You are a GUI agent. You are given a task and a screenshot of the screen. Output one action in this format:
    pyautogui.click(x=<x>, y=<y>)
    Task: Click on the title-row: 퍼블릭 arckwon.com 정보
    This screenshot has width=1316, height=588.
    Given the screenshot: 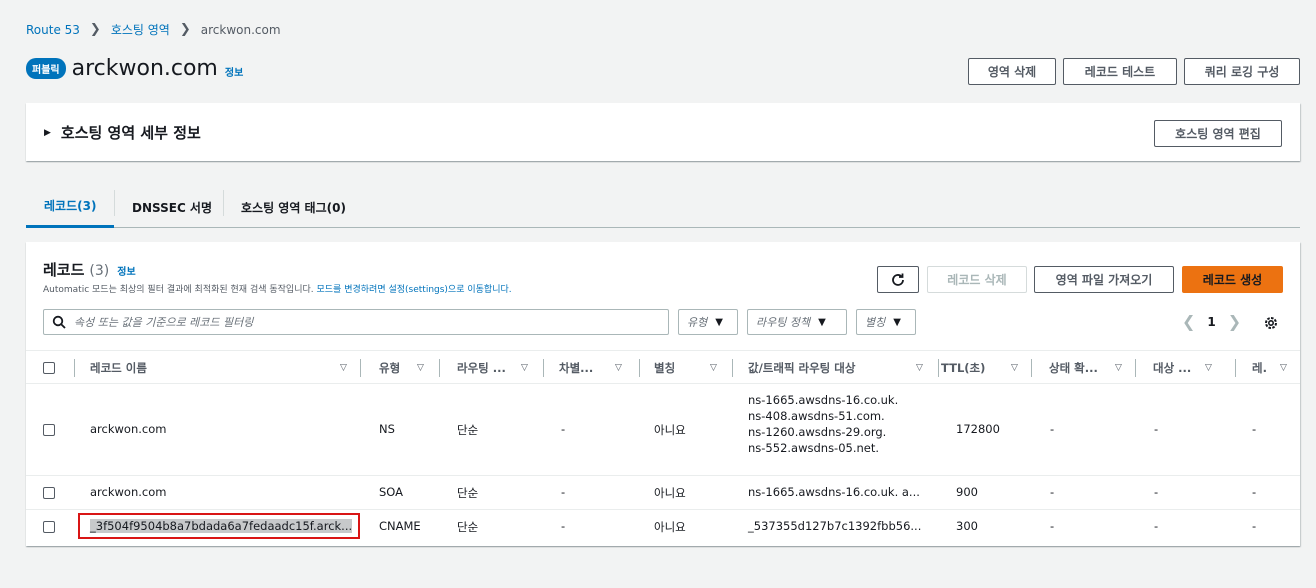 What is the action you would take?
    pyautogui.click(x=134, y=68)
    